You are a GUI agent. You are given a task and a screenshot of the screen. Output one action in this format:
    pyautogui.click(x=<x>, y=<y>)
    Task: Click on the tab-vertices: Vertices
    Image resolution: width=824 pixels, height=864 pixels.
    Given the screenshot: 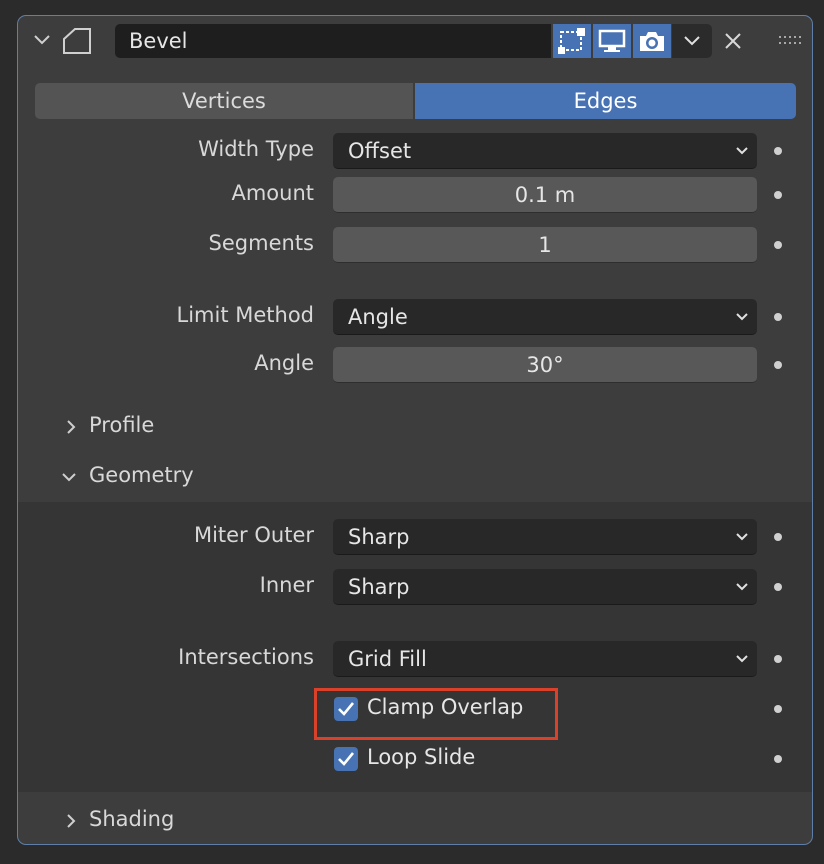 What is the action you would take?
    pyautogui.click(x=224, y=101)
    